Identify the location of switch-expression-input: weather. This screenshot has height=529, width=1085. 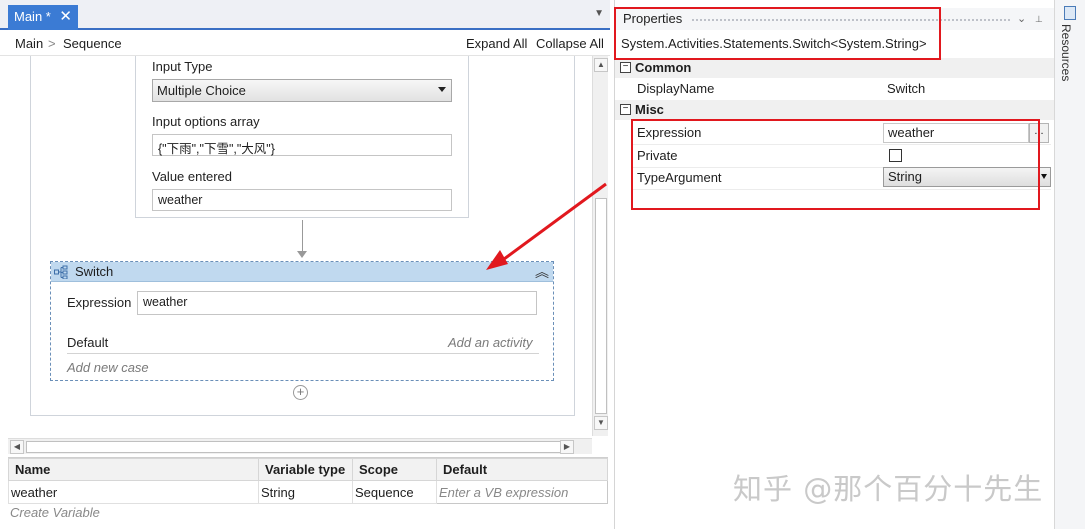
(337, 303).